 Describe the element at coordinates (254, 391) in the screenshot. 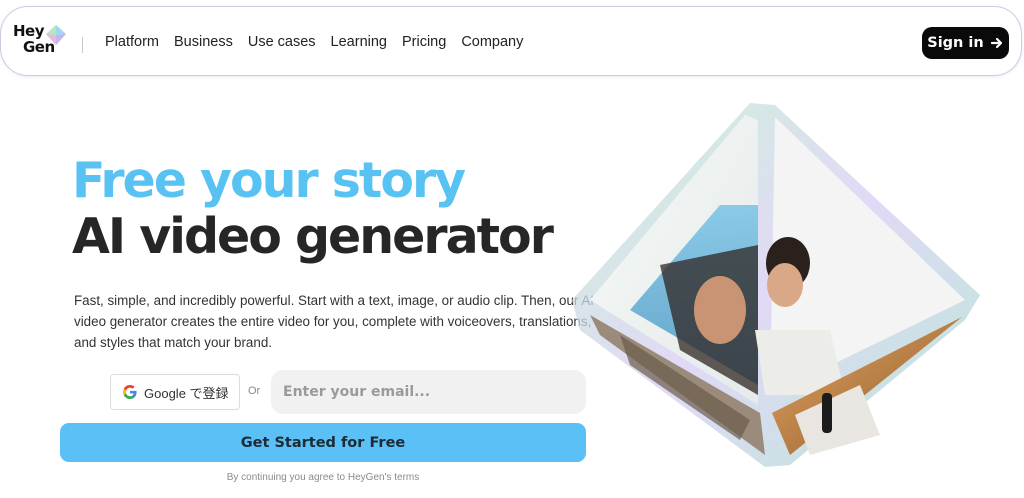

I see `or-separator: Or` at that location.